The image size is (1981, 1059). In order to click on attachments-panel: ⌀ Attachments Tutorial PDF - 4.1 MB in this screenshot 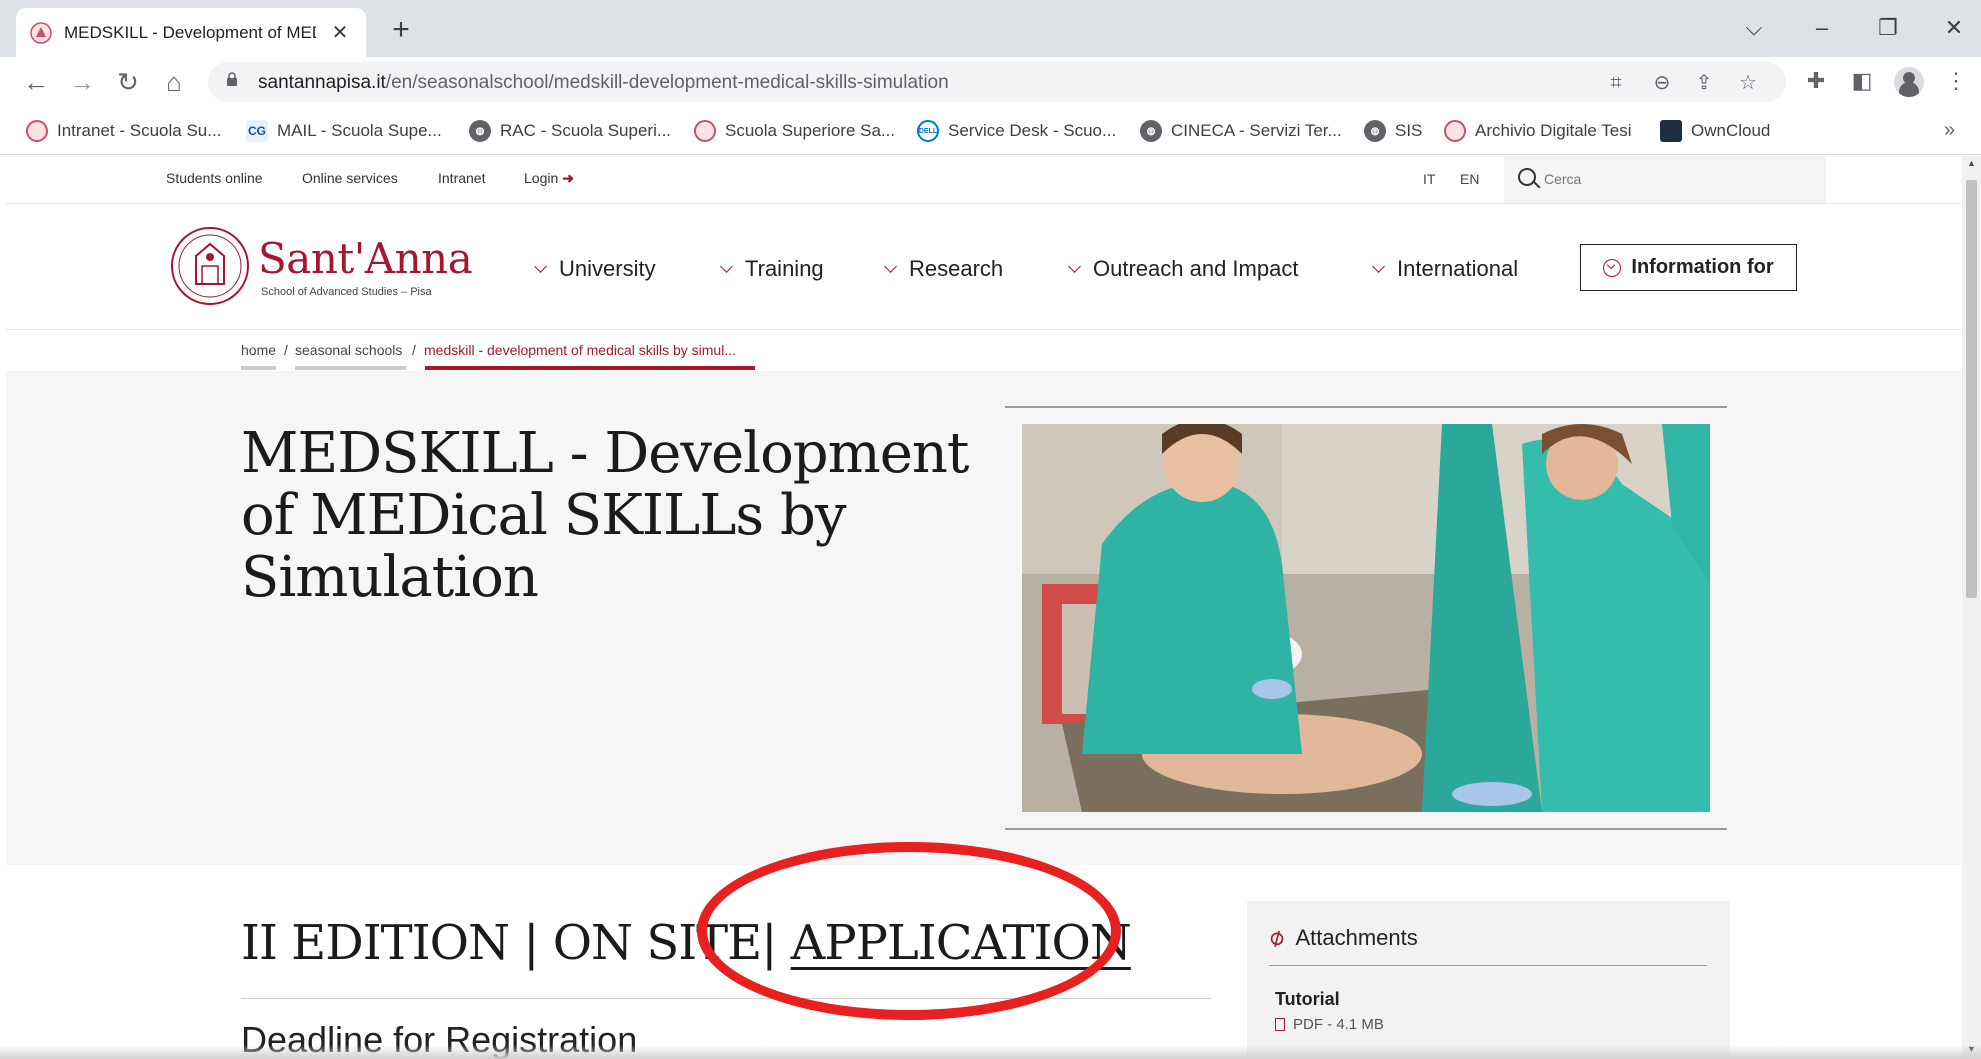, I will do `click(1488, 980)`.